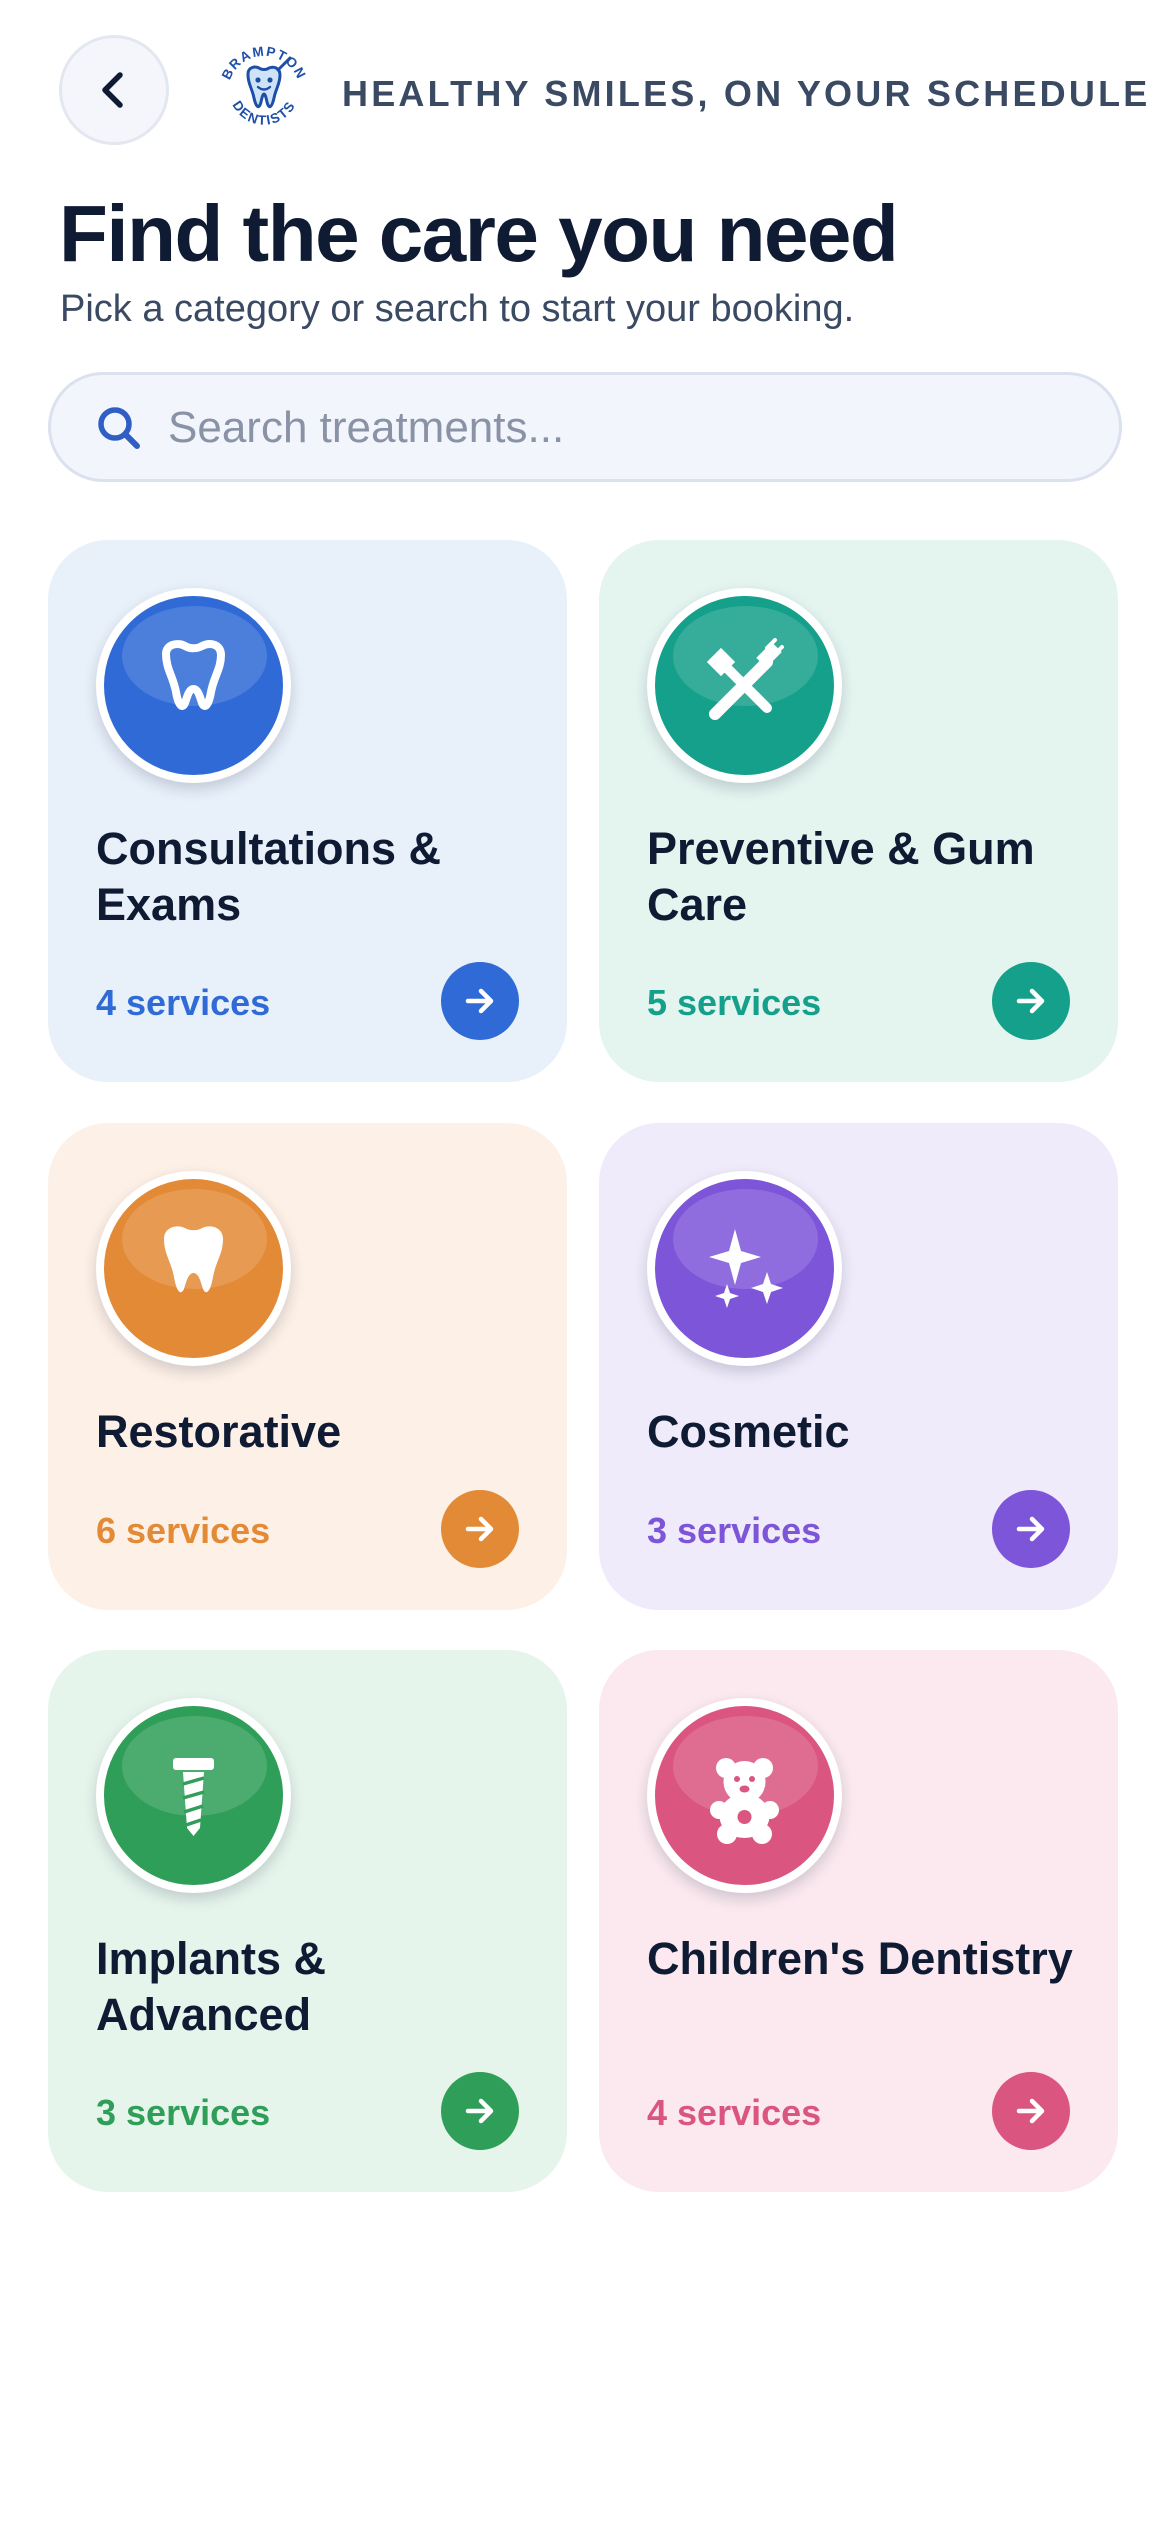 This screenshot has width=1170, height=2532. What do you see at coordinates (858, 811) in the screenshot?
I see `category-card-preventive-gum-care: Preventive & Gum Care 5 services` at bounding box center [858, 811].